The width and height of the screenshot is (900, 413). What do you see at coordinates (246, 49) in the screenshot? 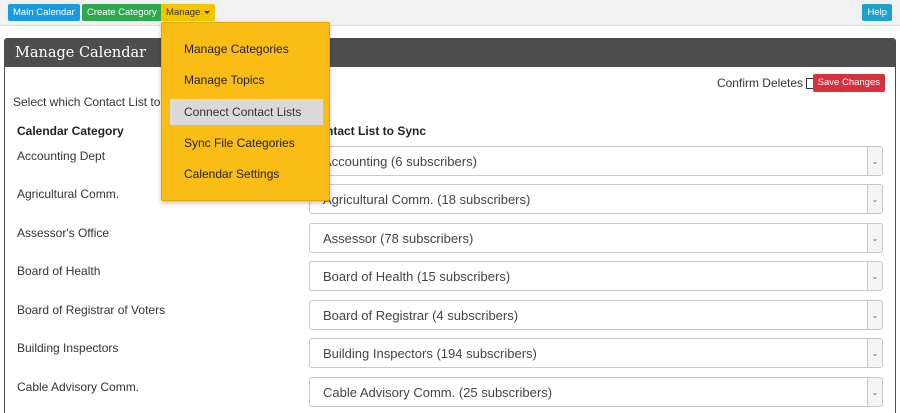
I see `menu-item-manage-categories: Manage Categories` at bounding box center [246, 49].